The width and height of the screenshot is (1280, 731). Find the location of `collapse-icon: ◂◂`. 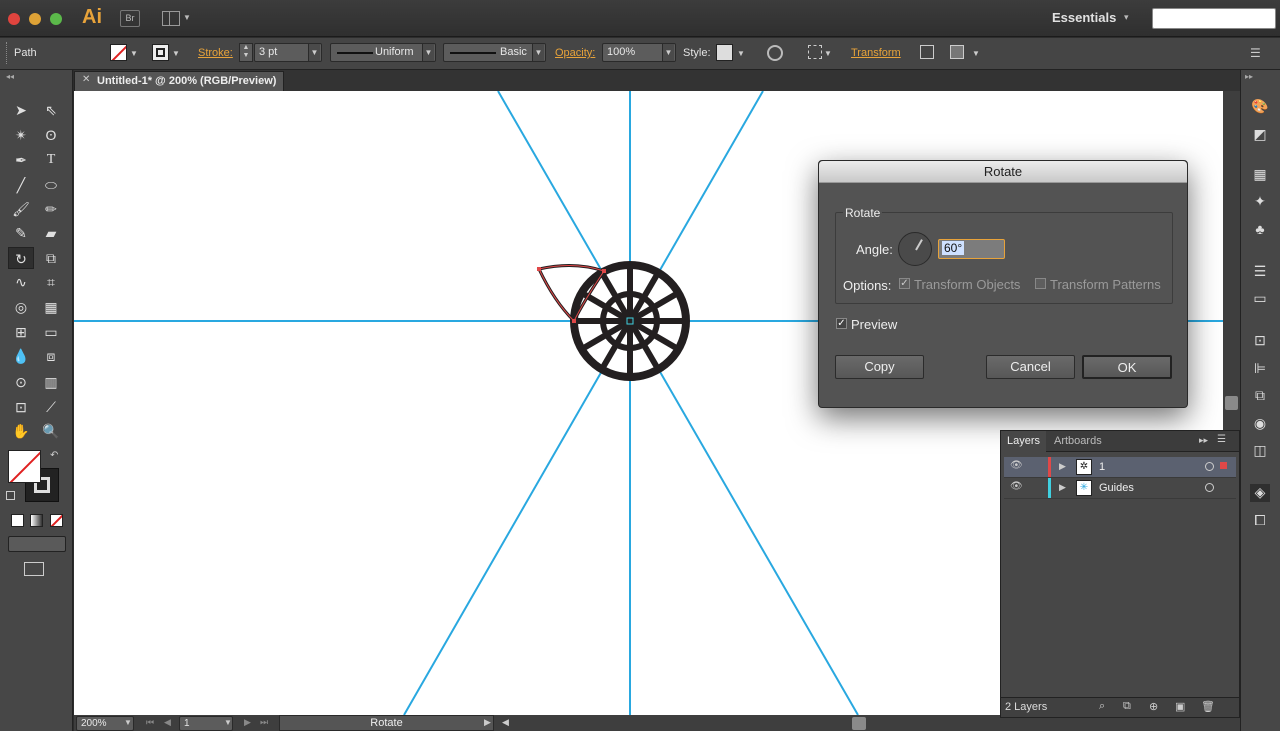

collapse-icon: ◂◂ is located at coordinates (10, 76).